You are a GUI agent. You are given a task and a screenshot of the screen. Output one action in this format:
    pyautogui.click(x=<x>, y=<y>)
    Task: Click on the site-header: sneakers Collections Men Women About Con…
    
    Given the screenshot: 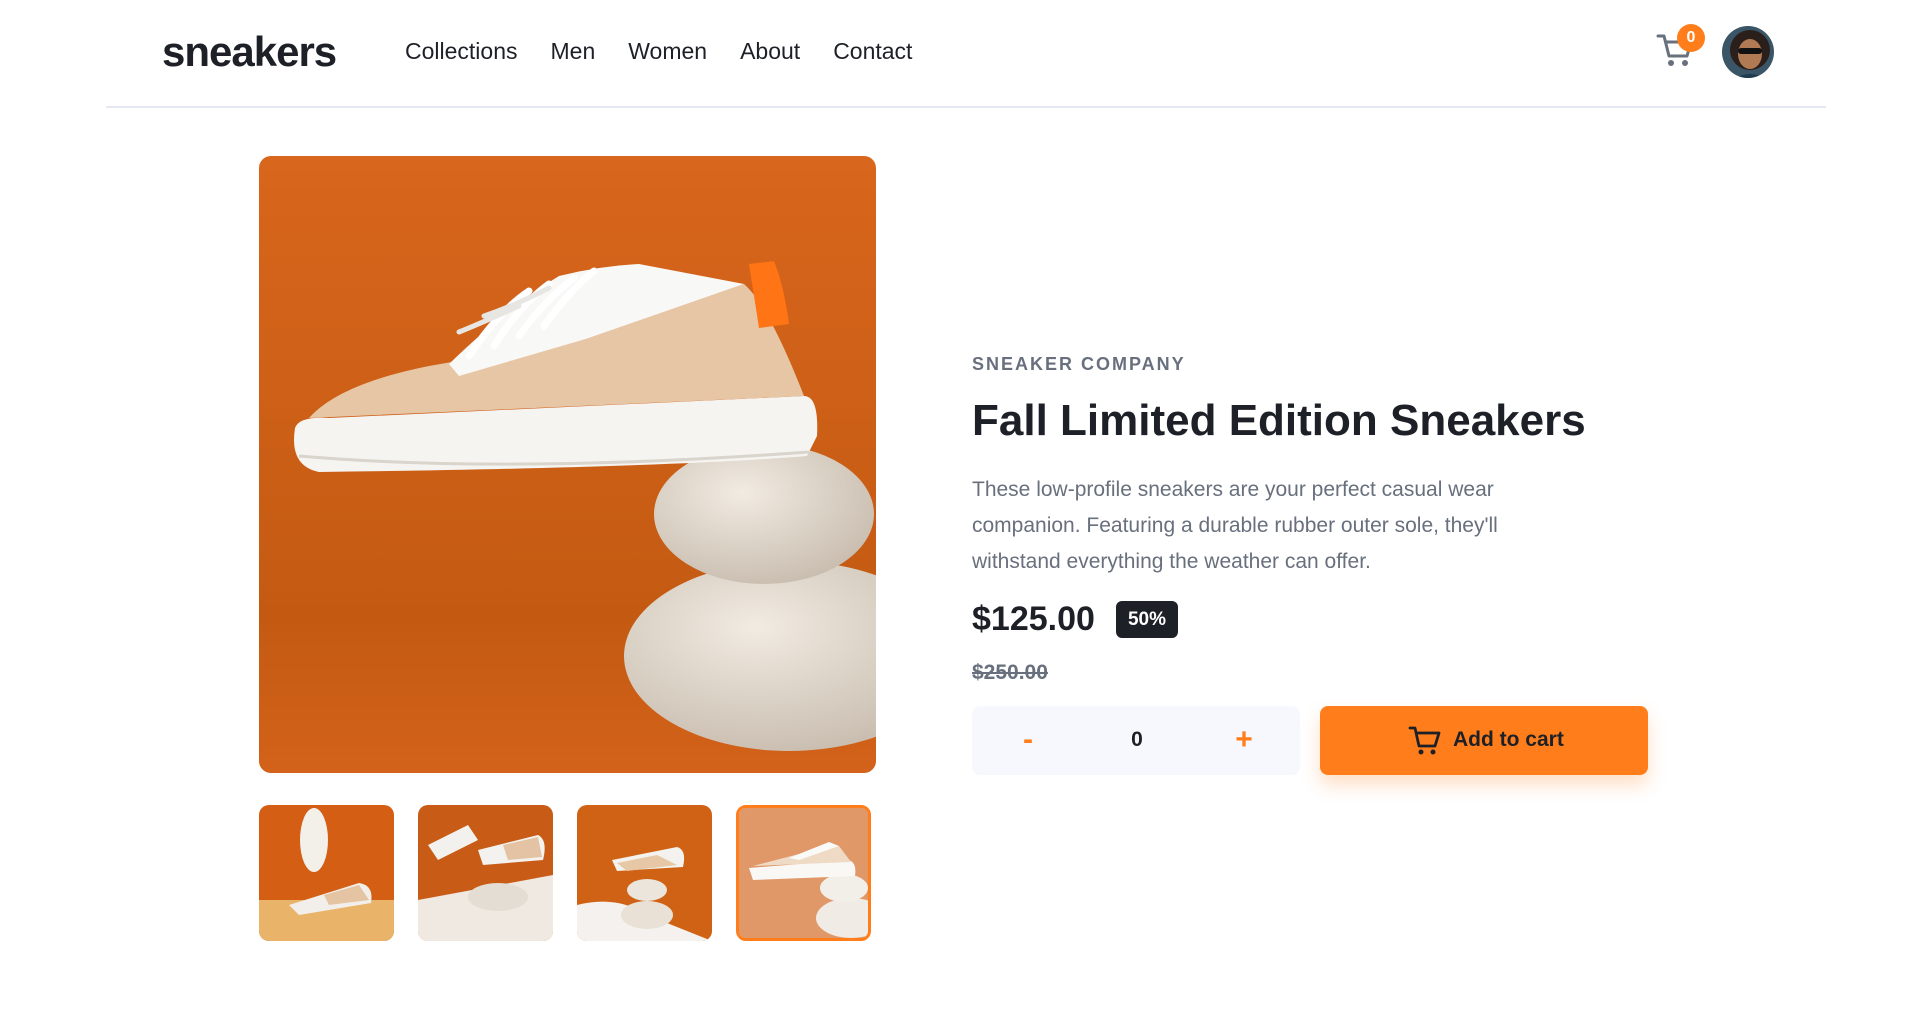 What is the action you would take?
    pyautogui.click(x=966, y=54)
    